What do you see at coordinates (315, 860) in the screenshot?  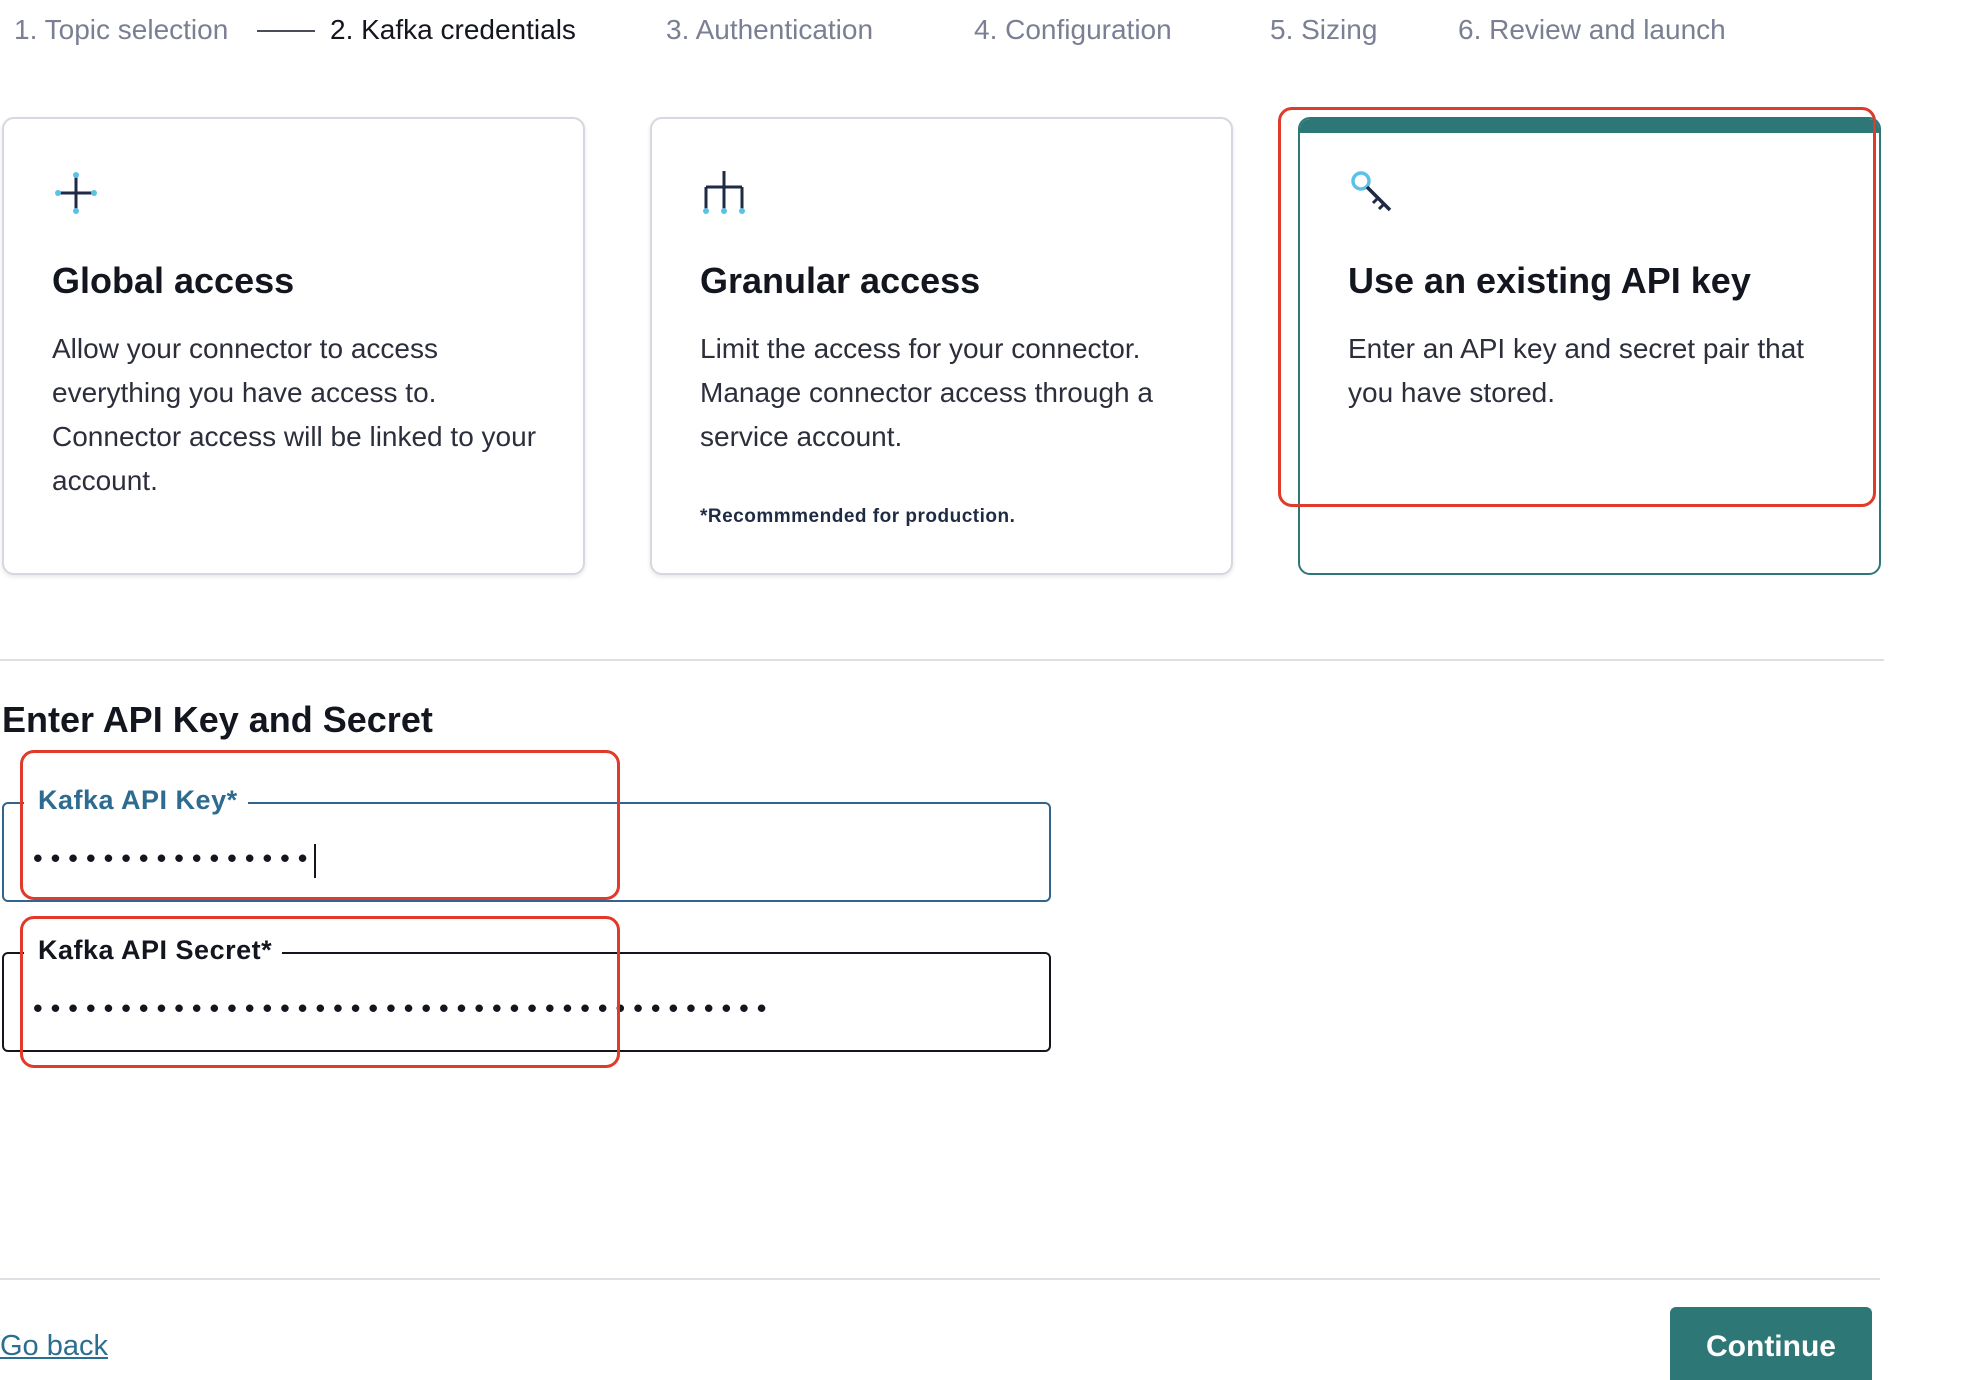 I see `text-caret` at bounding box center [315, 860].